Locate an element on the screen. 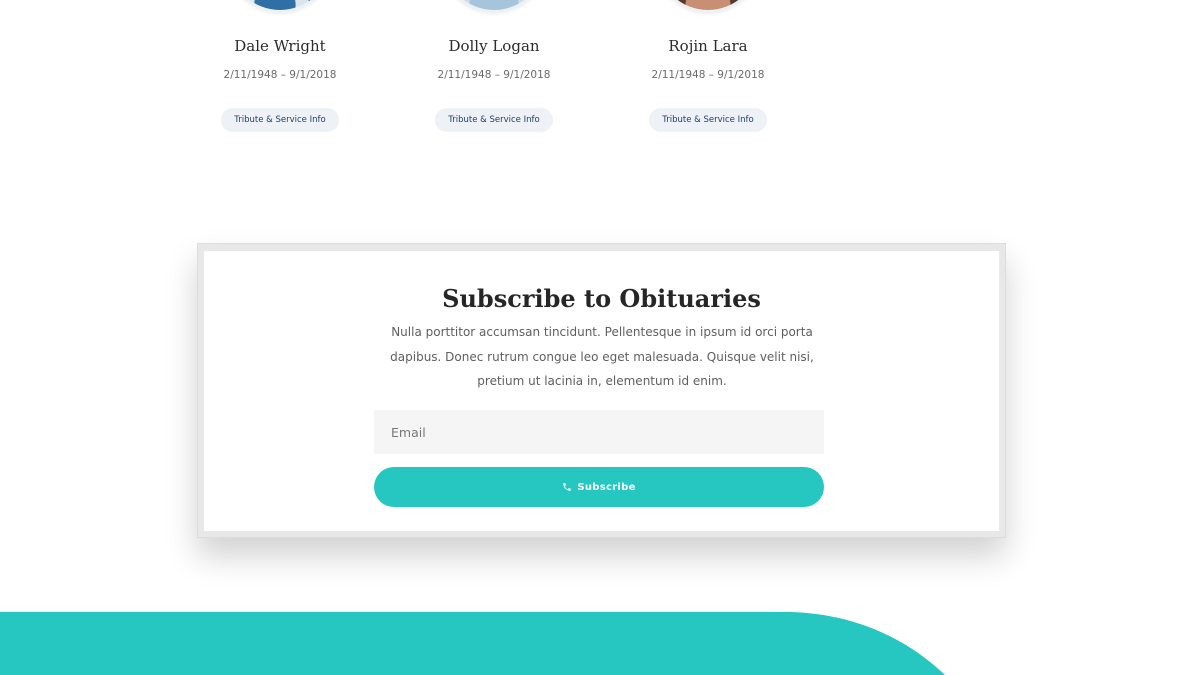  obituary-name: Rojin Lara is located at coordinates (708, 46).